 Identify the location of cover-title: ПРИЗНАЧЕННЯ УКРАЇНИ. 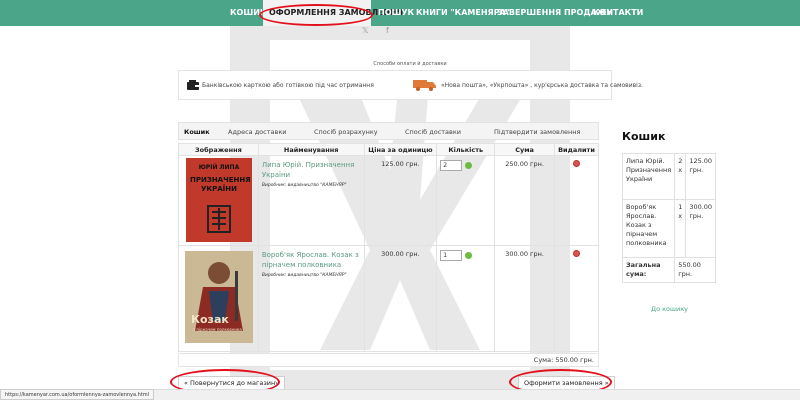
(220, 184).